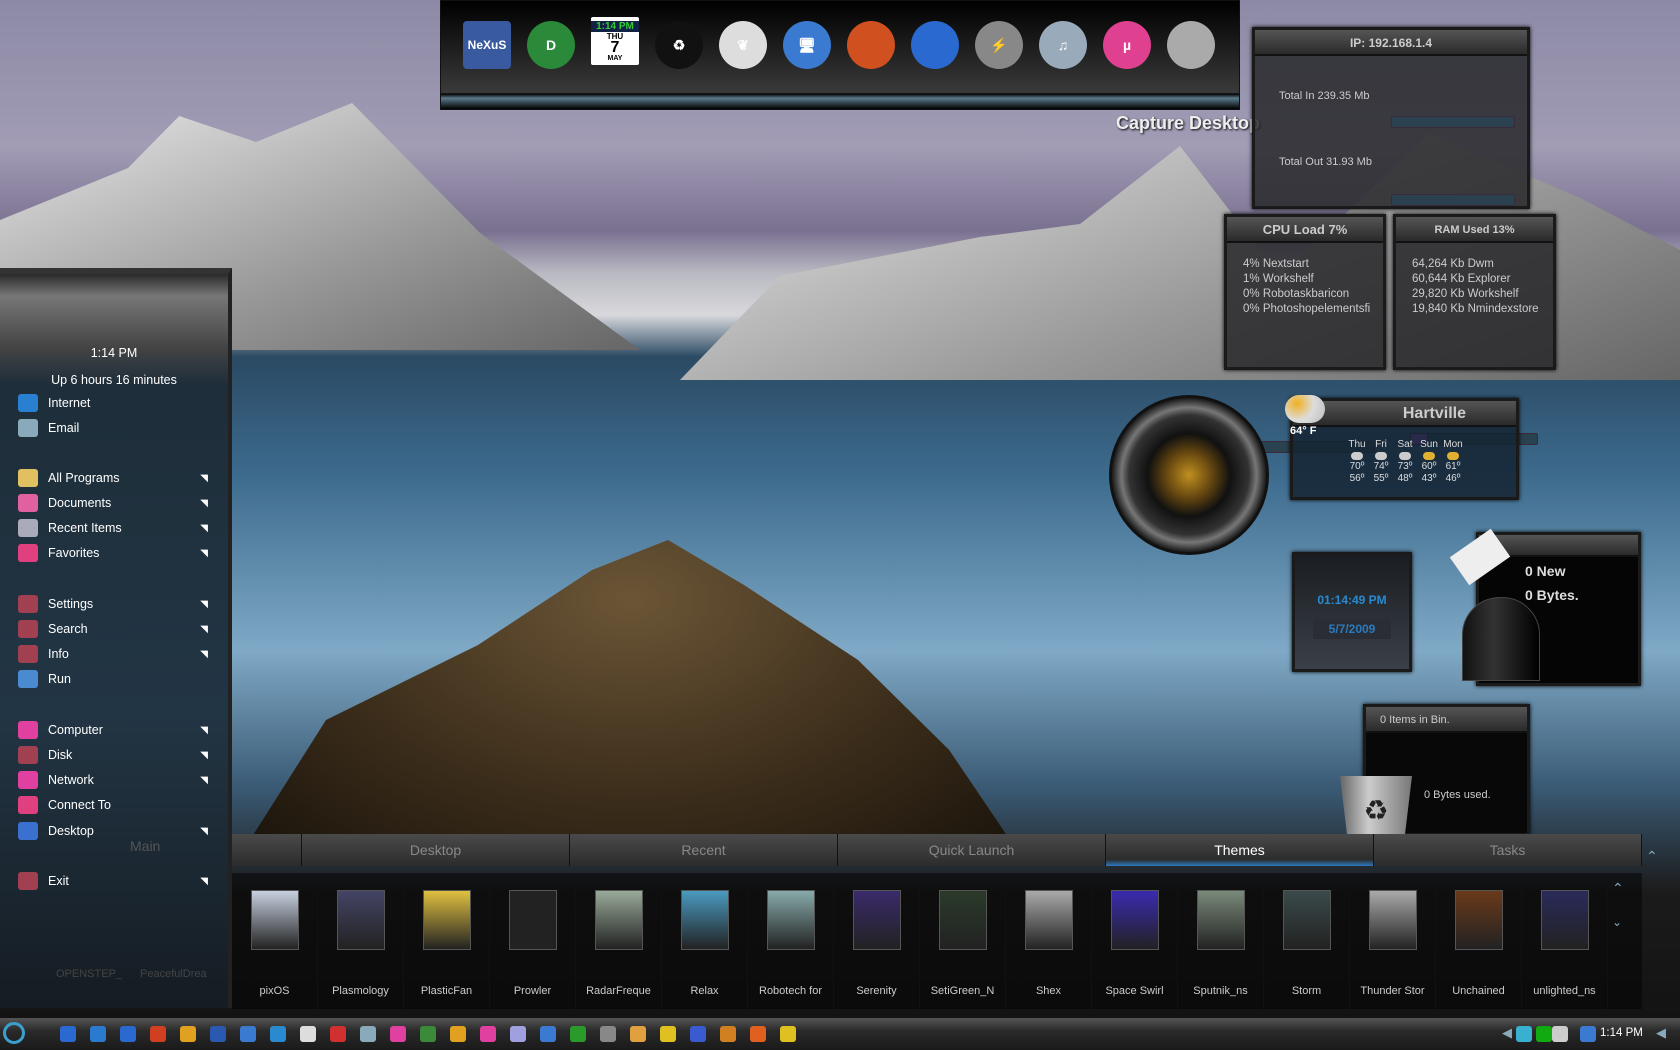 Image resolution: width=1680 pixels, height=1050 pixels. What do you see at coordinates (791, 941) in the screenshot?
I see `theme-item: Robotech for` at bounding box center [791, 941].